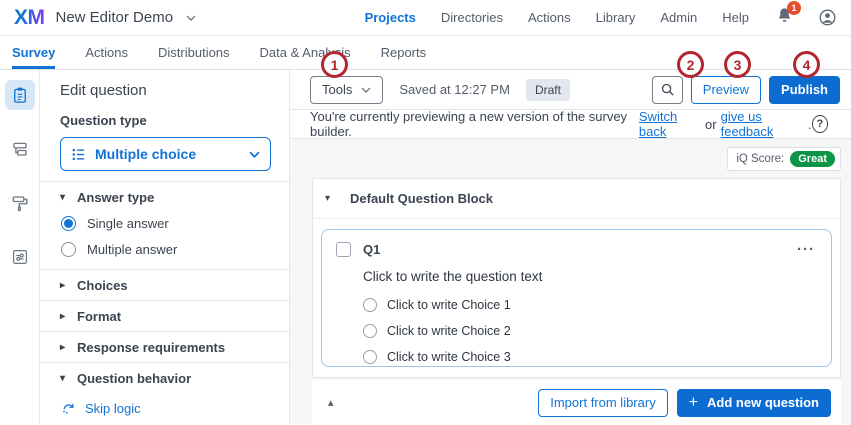 The image size is (851, 425). I want to click on tools-label: Tools, so click(337, 89).